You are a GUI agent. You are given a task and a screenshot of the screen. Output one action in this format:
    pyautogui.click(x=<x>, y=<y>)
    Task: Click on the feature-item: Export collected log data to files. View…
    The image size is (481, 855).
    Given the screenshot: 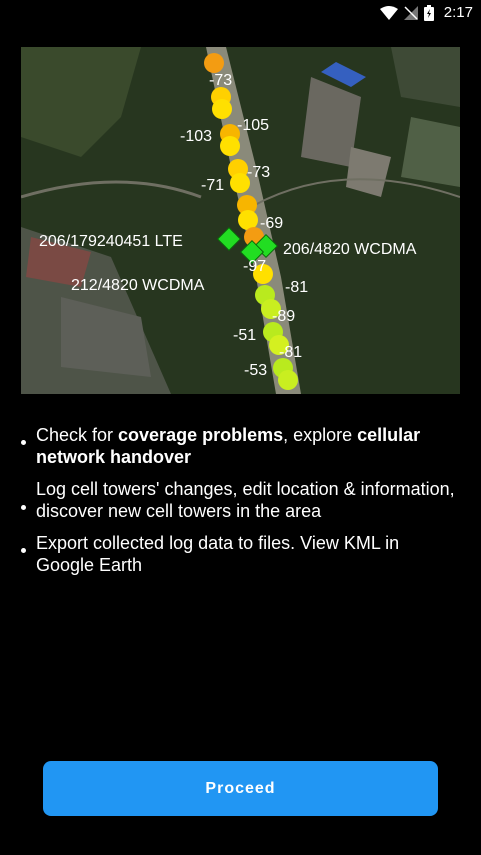 What is the action you would take?
    pyautogui.click(x=240, y=554)
    